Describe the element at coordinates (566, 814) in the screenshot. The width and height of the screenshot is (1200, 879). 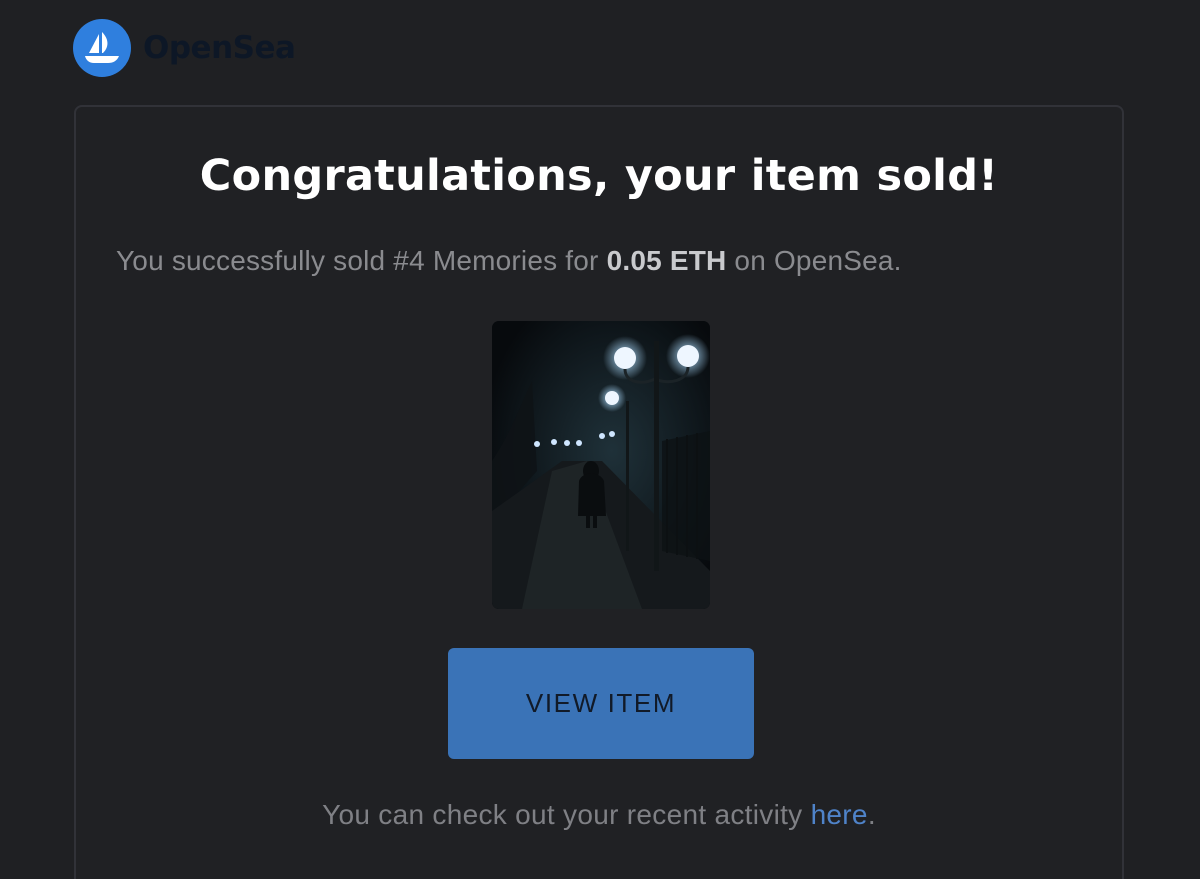
I see `activity-prefix: You can check out your recent activity` at that location.